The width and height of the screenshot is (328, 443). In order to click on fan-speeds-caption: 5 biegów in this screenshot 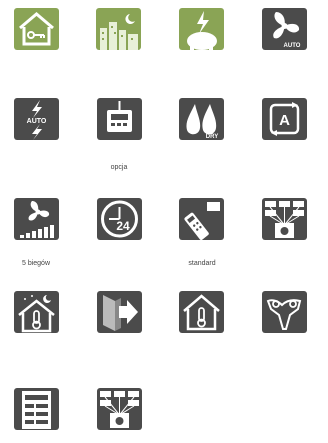, I will do `click(36, 263)`.